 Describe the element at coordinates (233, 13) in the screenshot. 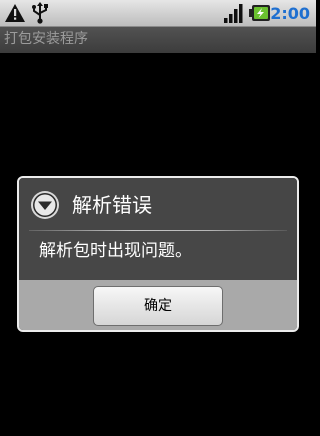

I see `signal-icon` at that location.